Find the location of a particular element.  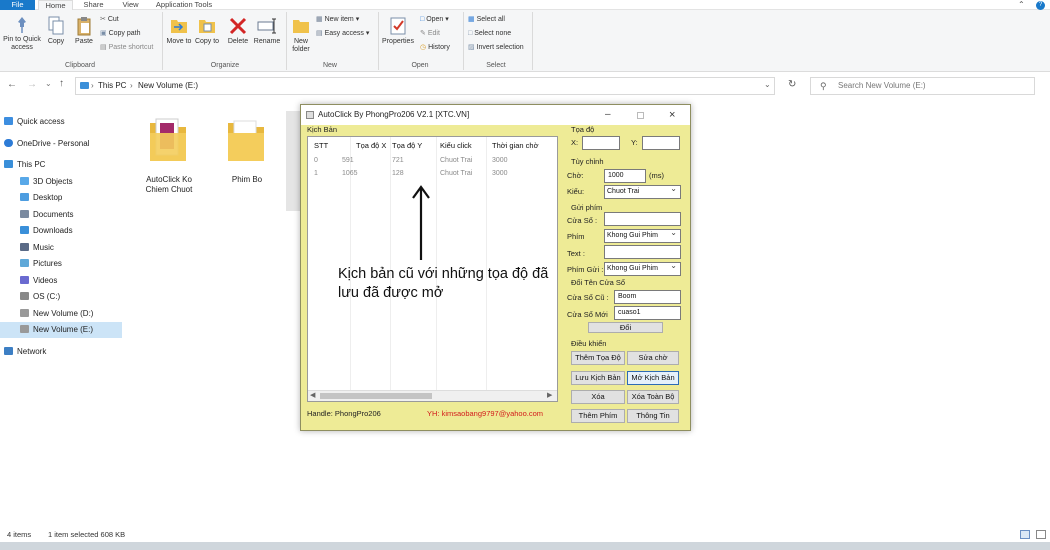

nav-os-c: OS (C:) is located at coordinates (40, 297).